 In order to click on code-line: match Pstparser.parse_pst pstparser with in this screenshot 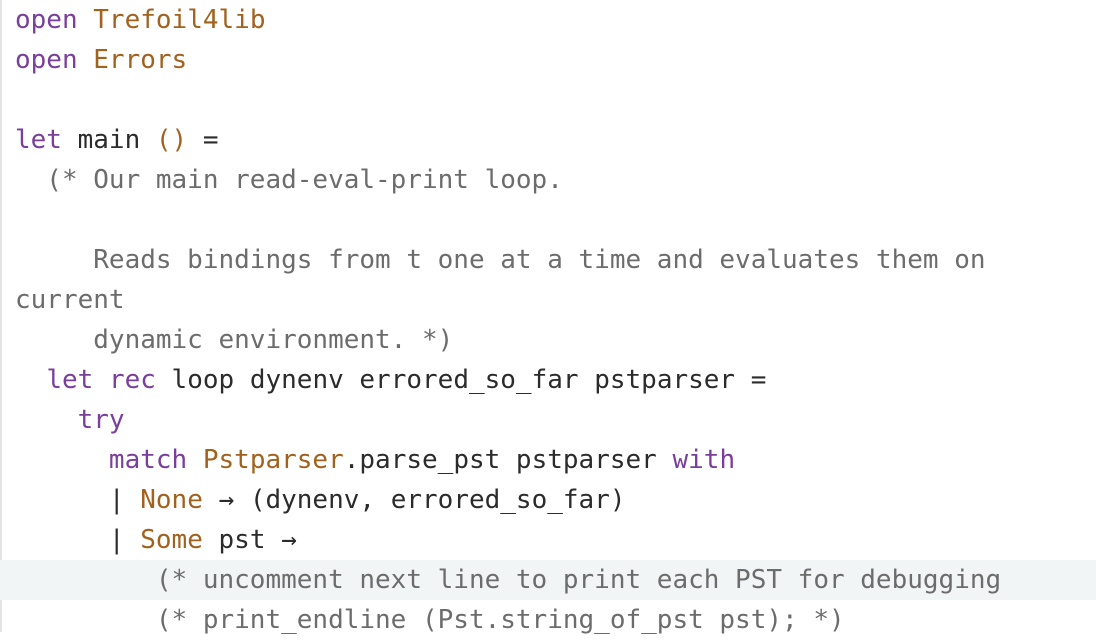, I will do `click(555, 460)`.